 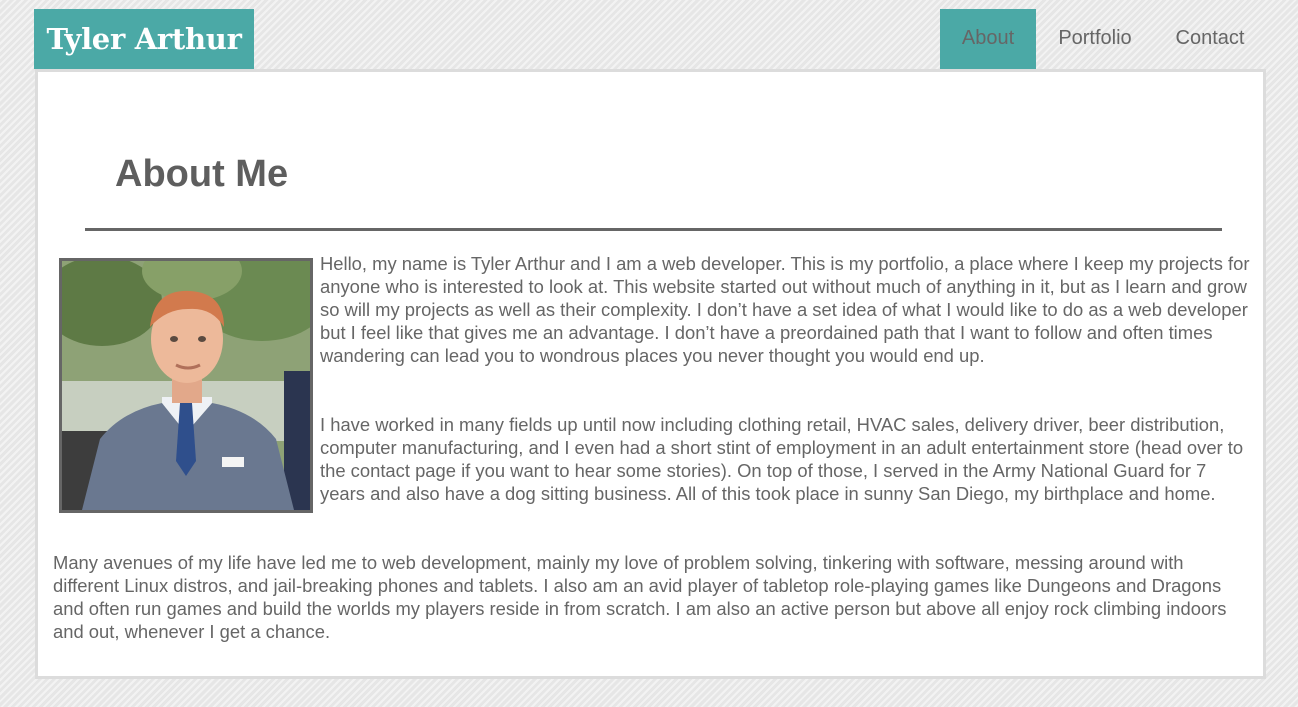 I want to click on title-divider, so click(x=653, y=229).